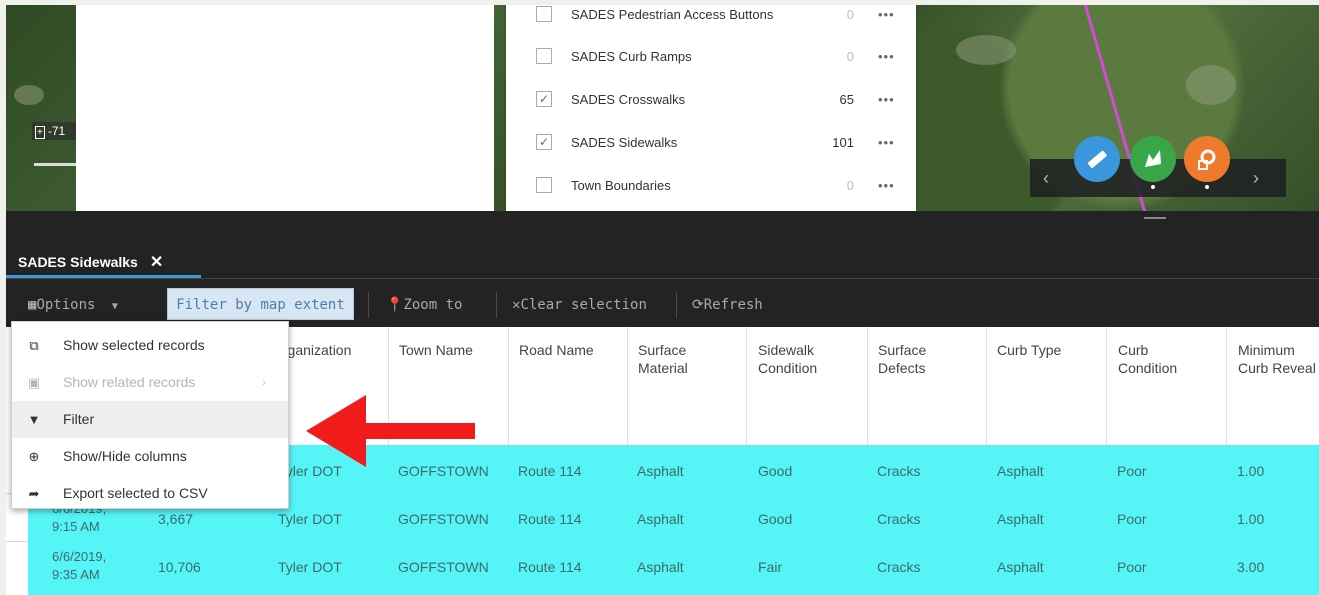 Image resolution: width=1319 pixels, height=595 pixels. I want to click on query-icon, so click(1207, 159).